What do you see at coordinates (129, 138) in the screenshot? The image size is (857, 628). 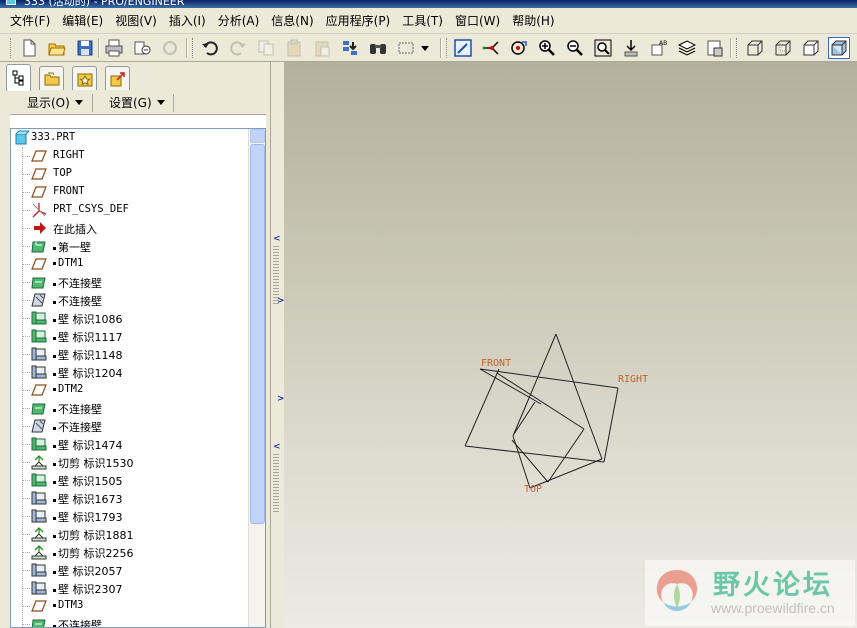 I see `tree-root-item: 333.PRT` at bounding box center [129, 138].